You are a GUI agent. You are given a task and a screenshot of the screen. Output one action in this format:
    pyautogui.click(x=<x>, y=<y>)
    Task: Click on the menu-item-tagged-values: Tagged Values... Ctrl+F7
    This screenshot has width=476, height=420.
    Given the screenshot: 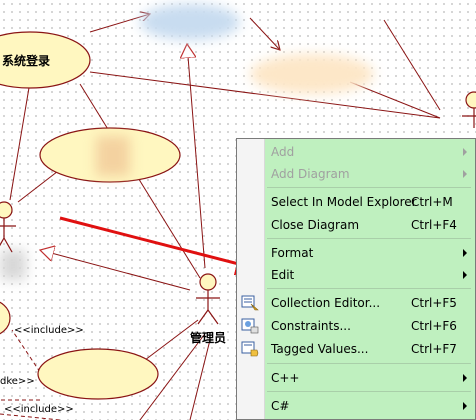 What is the action you would take?
    pyautogui.click(x=370, y=349)
    